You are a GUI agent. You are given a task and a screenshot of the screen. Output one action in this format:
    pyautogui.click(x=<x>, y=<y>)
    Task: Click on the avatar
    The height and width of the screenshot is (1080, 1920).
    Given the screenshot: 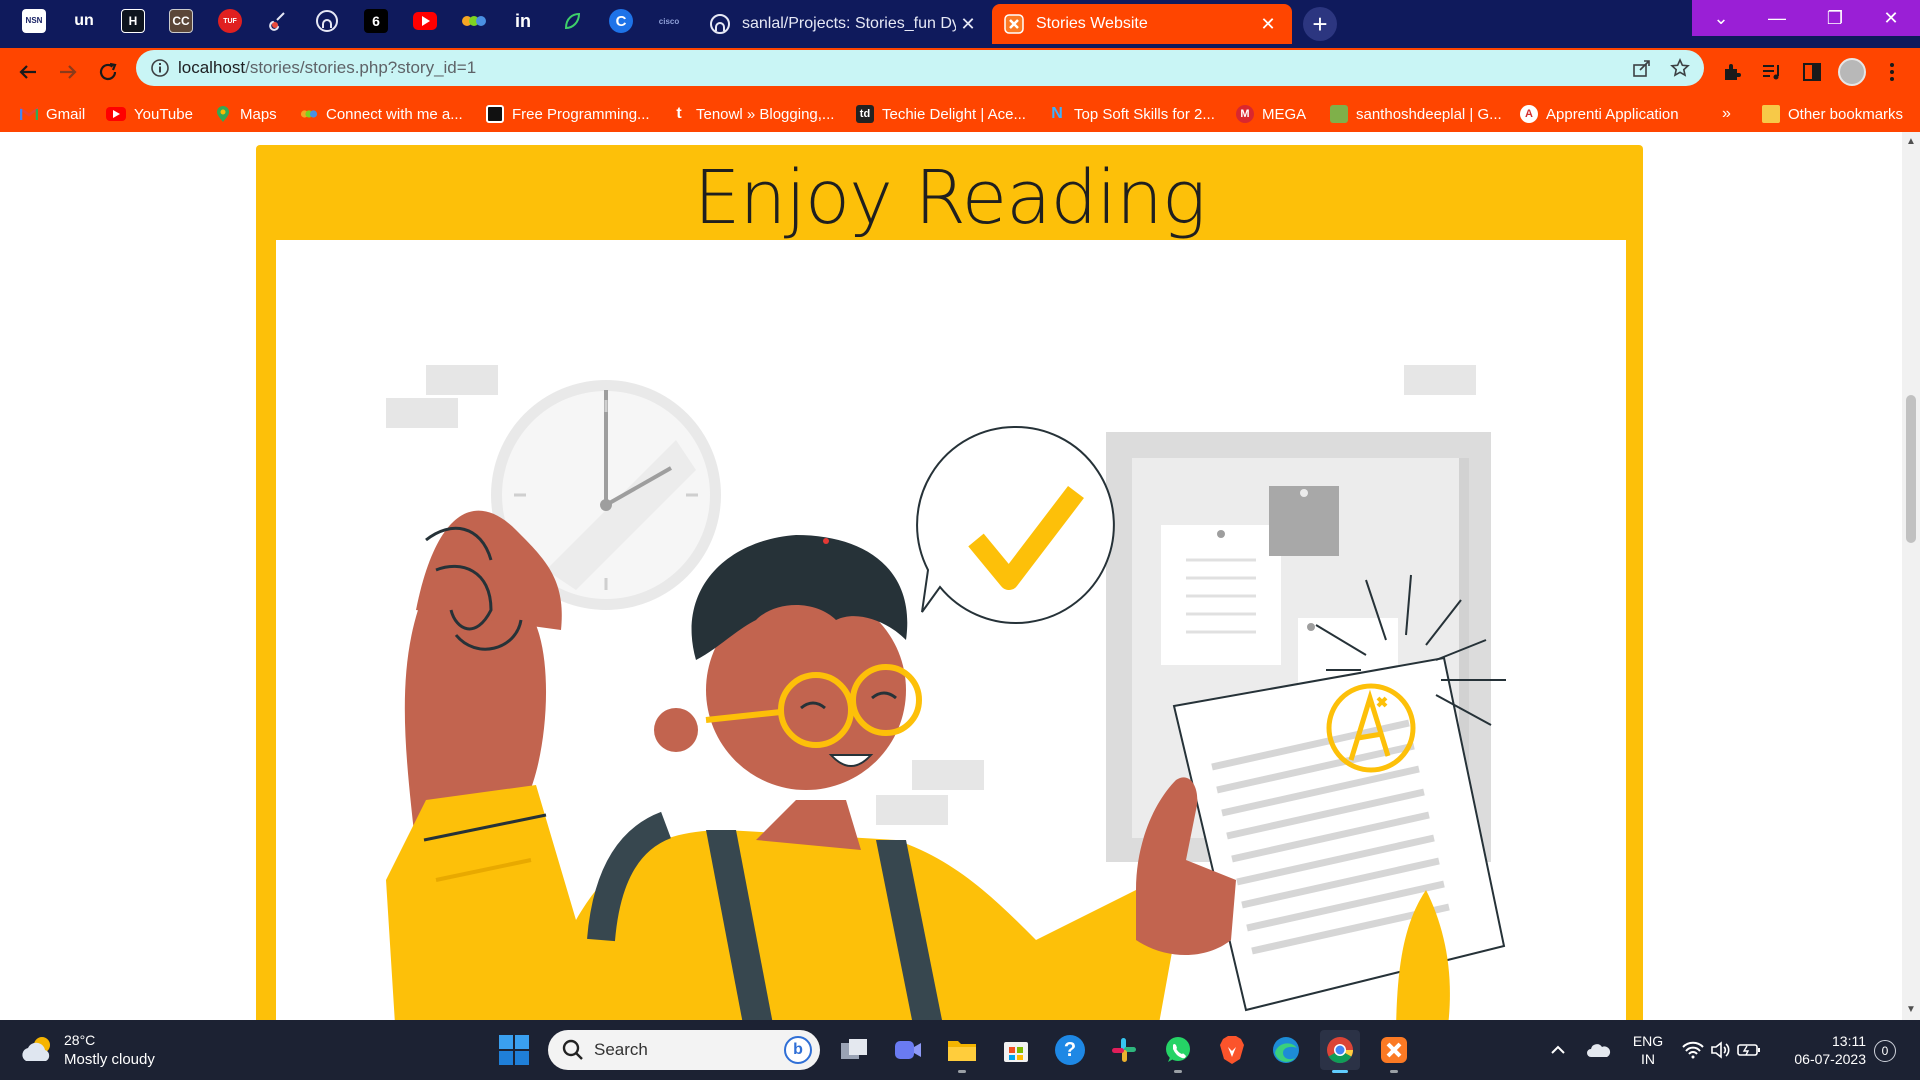 What is the action you would take?
    pyautogui.click(x=1852, y=72)
    